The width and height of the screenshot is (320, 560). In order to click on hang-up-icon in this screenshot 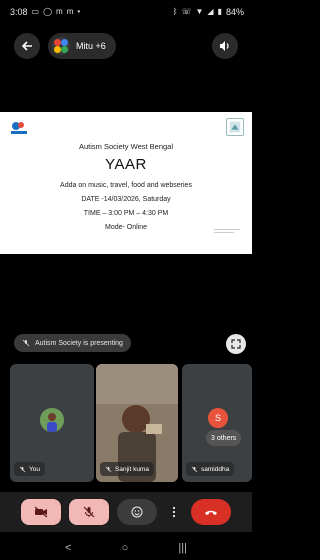, I will do `click(211, 512)`.